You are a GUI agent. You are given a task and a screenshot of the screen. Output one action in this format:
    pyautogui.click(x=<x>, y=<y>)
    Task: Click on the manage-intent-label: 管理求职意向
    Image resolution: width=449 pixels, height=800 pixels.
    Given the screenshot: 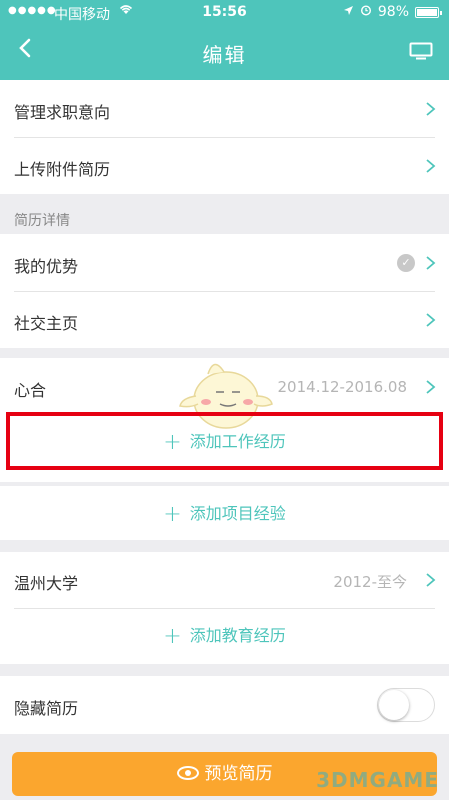 What is the action you would take?
    pyautogui.click(x=62, y=112)
    